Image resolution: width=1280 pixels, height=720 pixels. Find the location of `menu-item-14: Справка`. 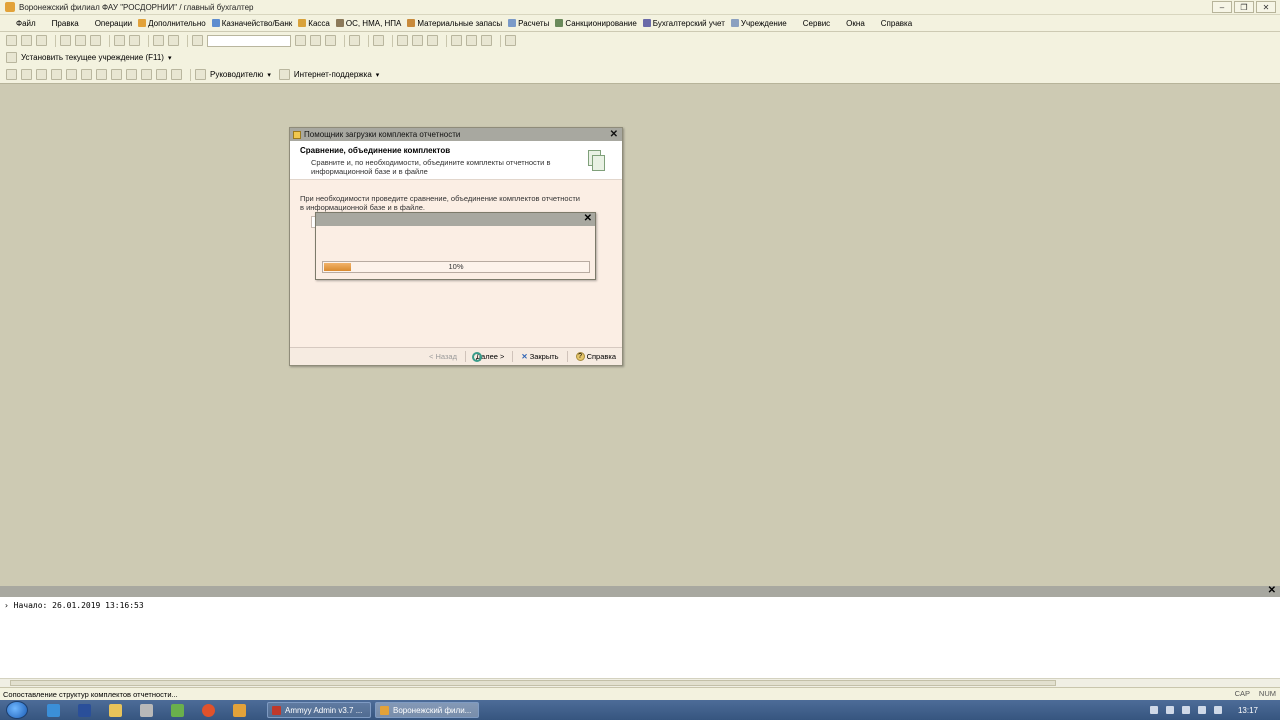

menu-item-14: Справка is located at coordinates (891, 23).